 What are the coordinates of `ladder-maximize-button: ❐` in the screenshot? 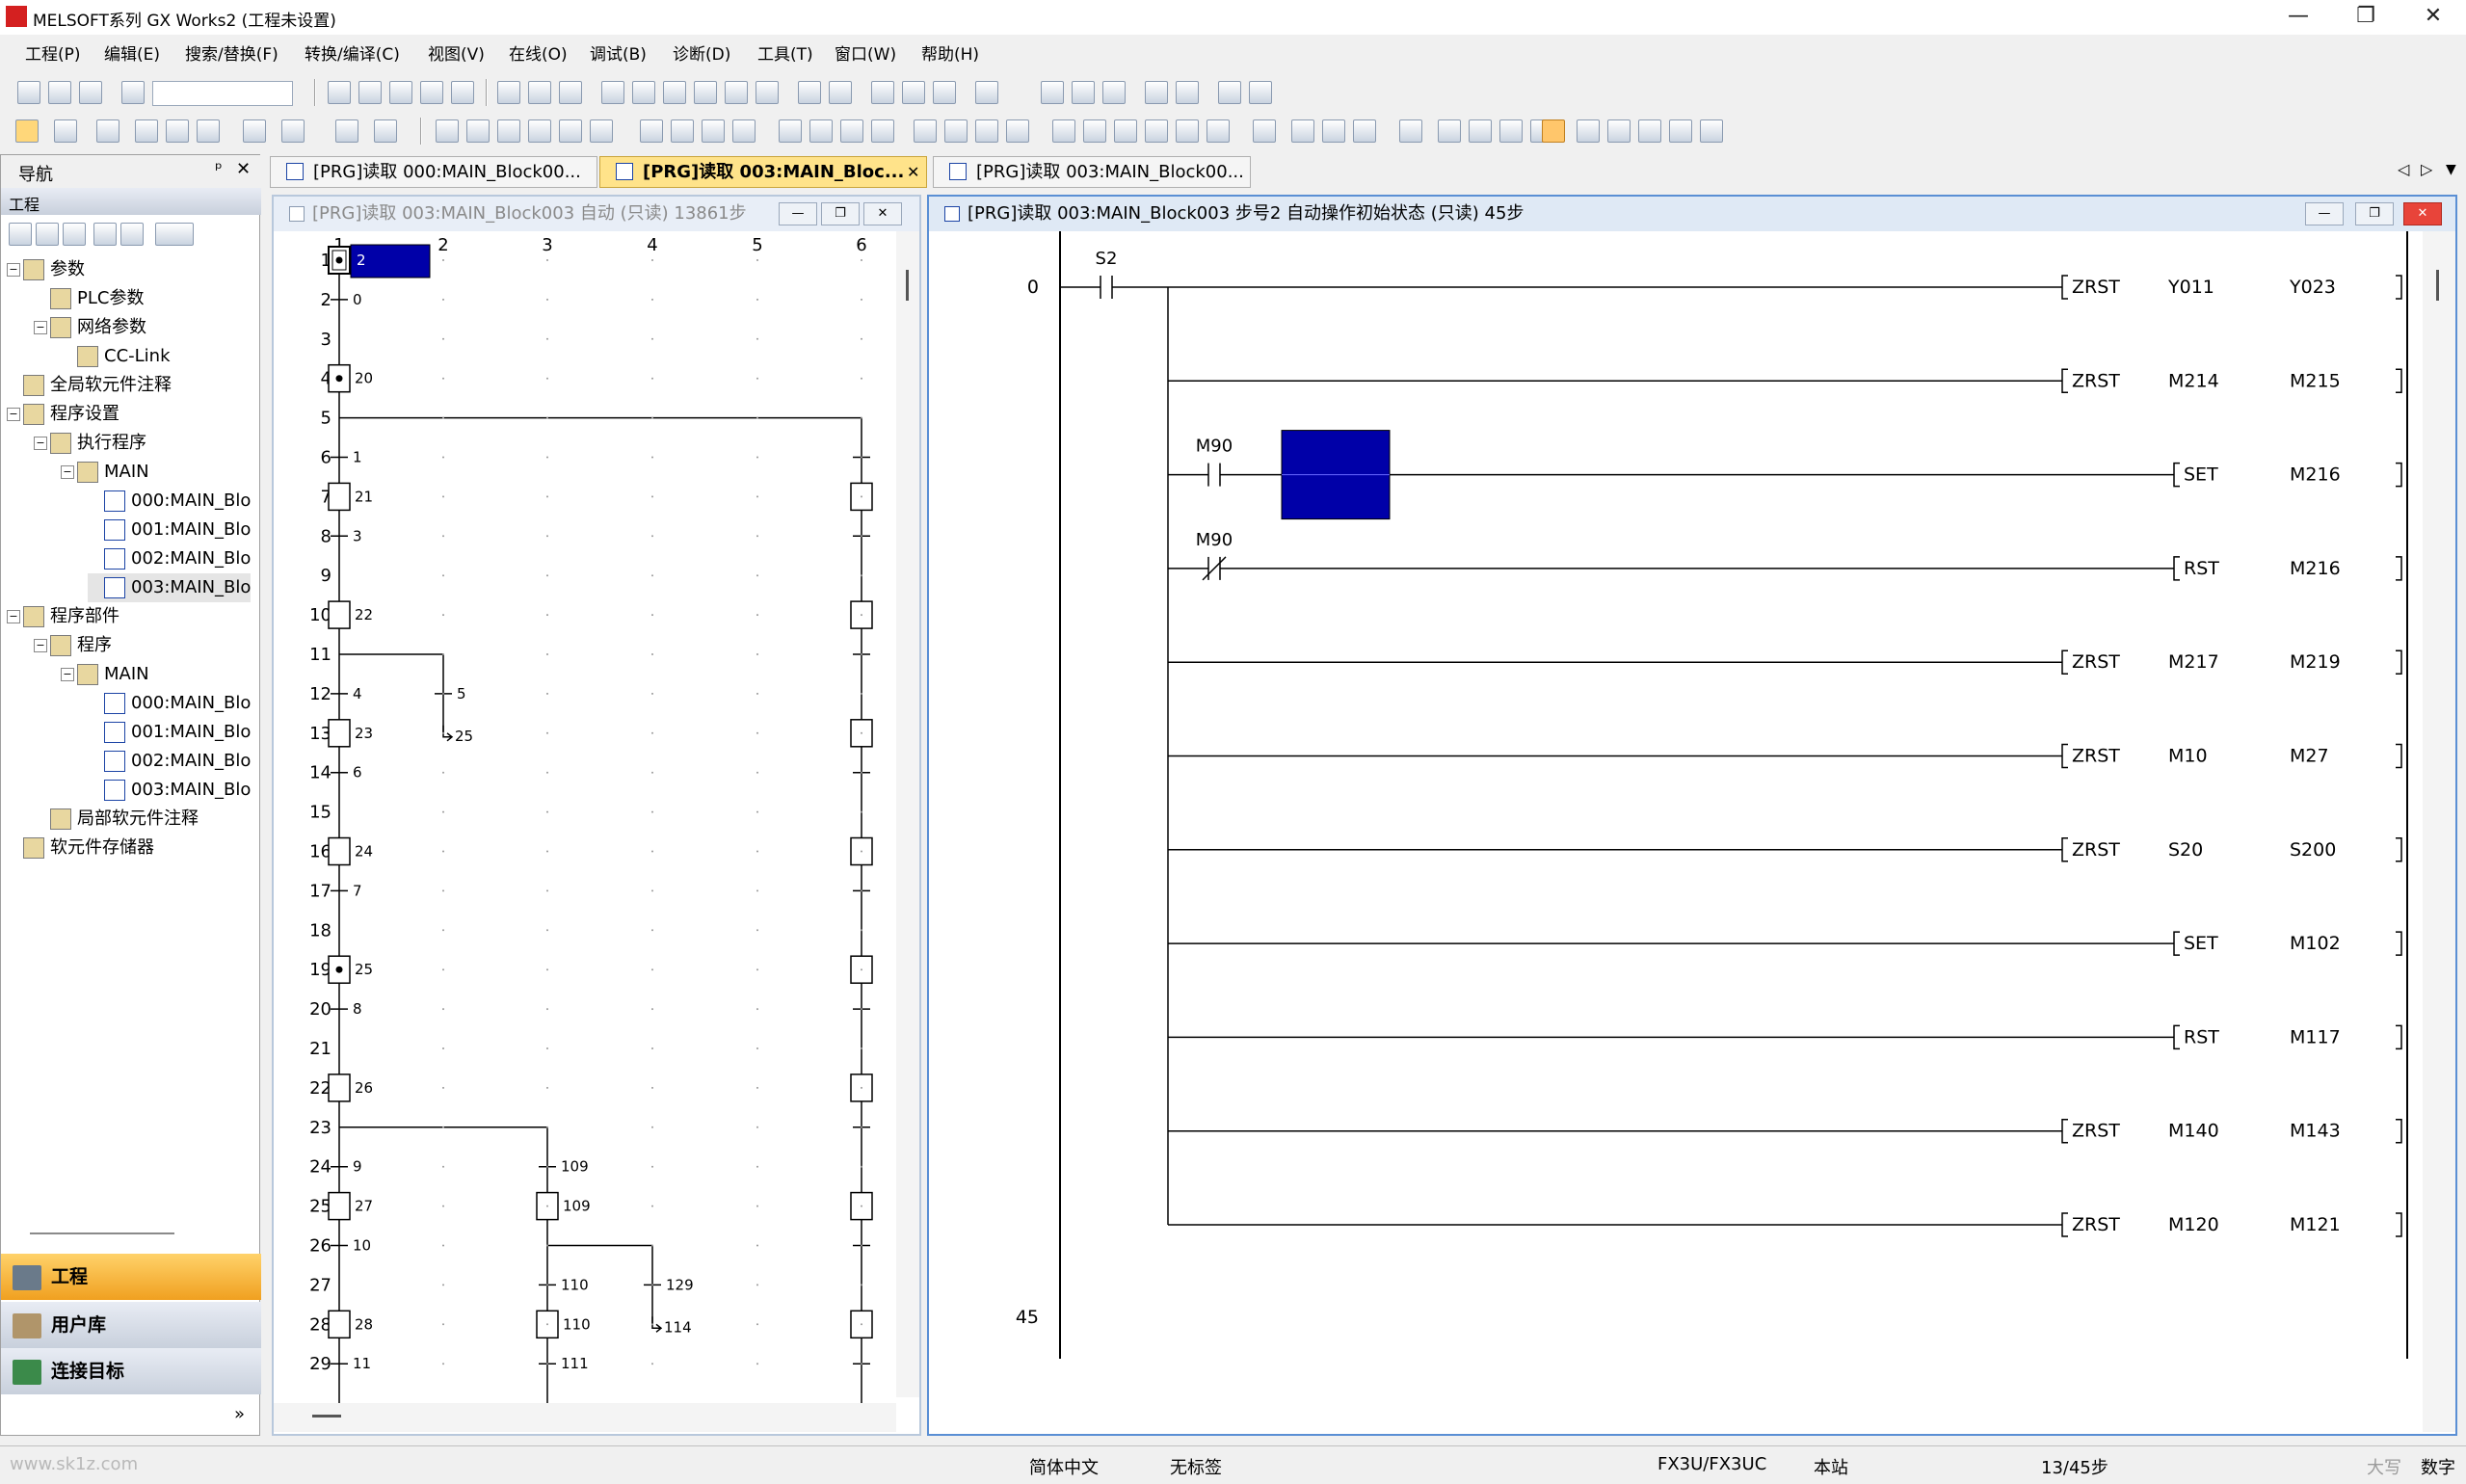 It's located at (2374, 213).